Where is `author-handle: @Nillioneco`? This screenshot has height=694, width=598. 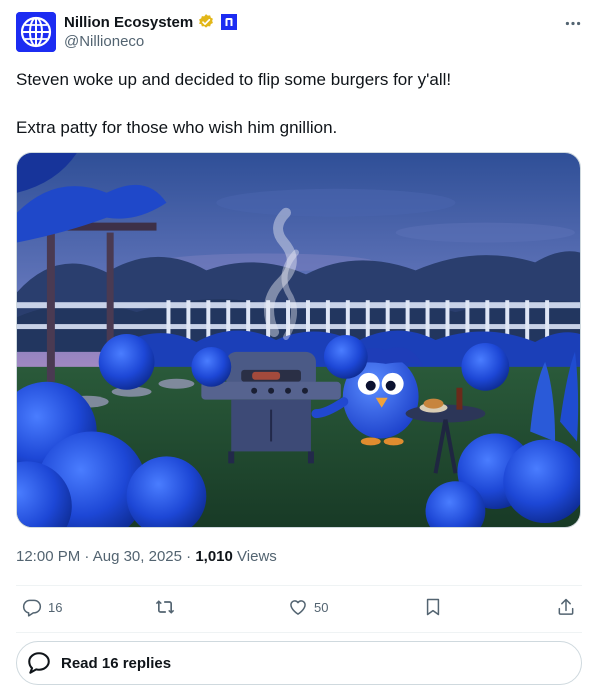 author-handle: @Nillioneco is located at coordinates (104, 41).